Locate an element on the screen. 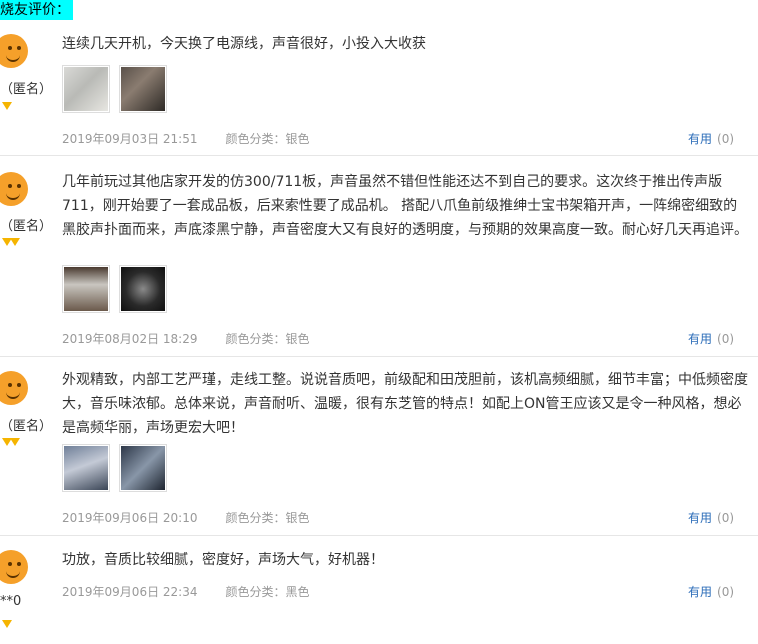 The image size is (758, 644). review-date: 2019年09月06日 22:34 is located at coordinates (130, 592).